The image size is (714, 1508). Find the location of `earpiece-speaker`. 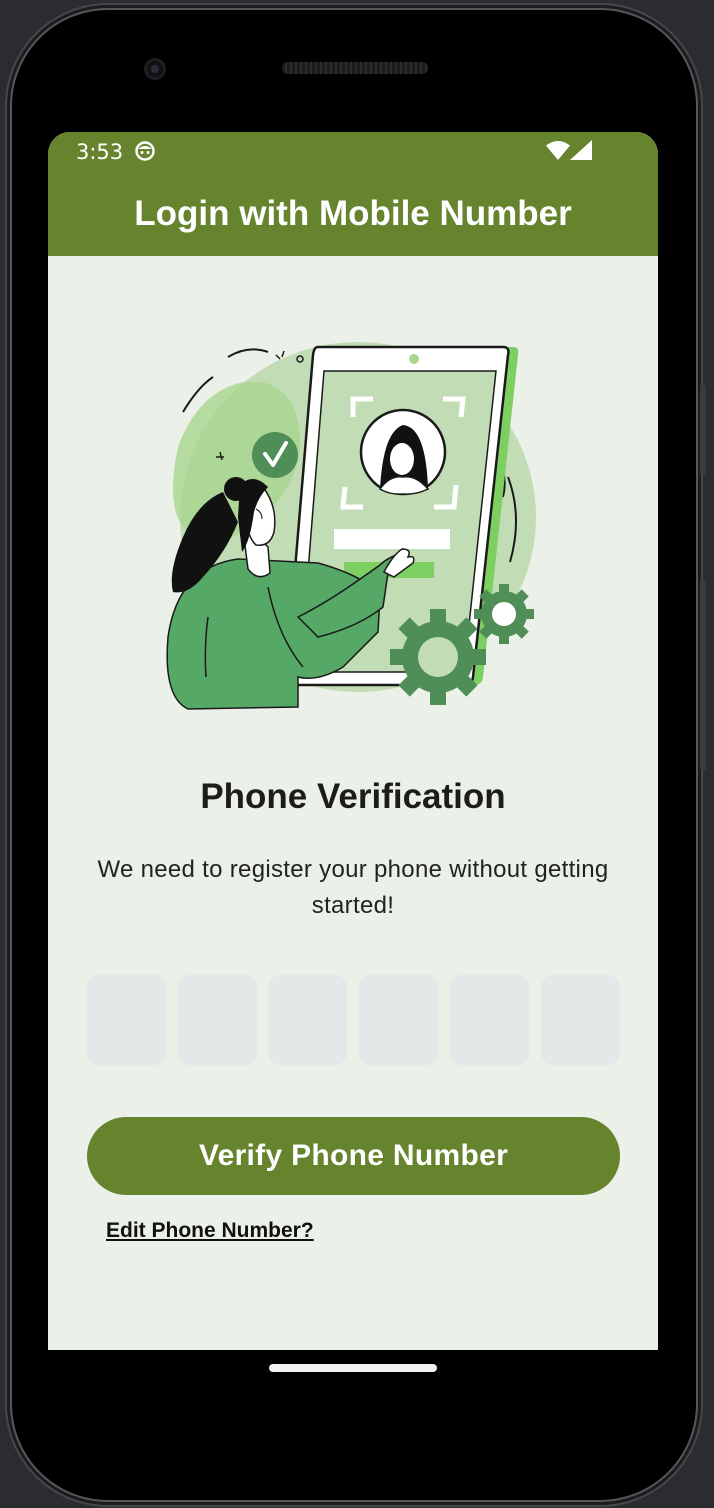

earpiece-speaker is located at coordinates (355, 68).